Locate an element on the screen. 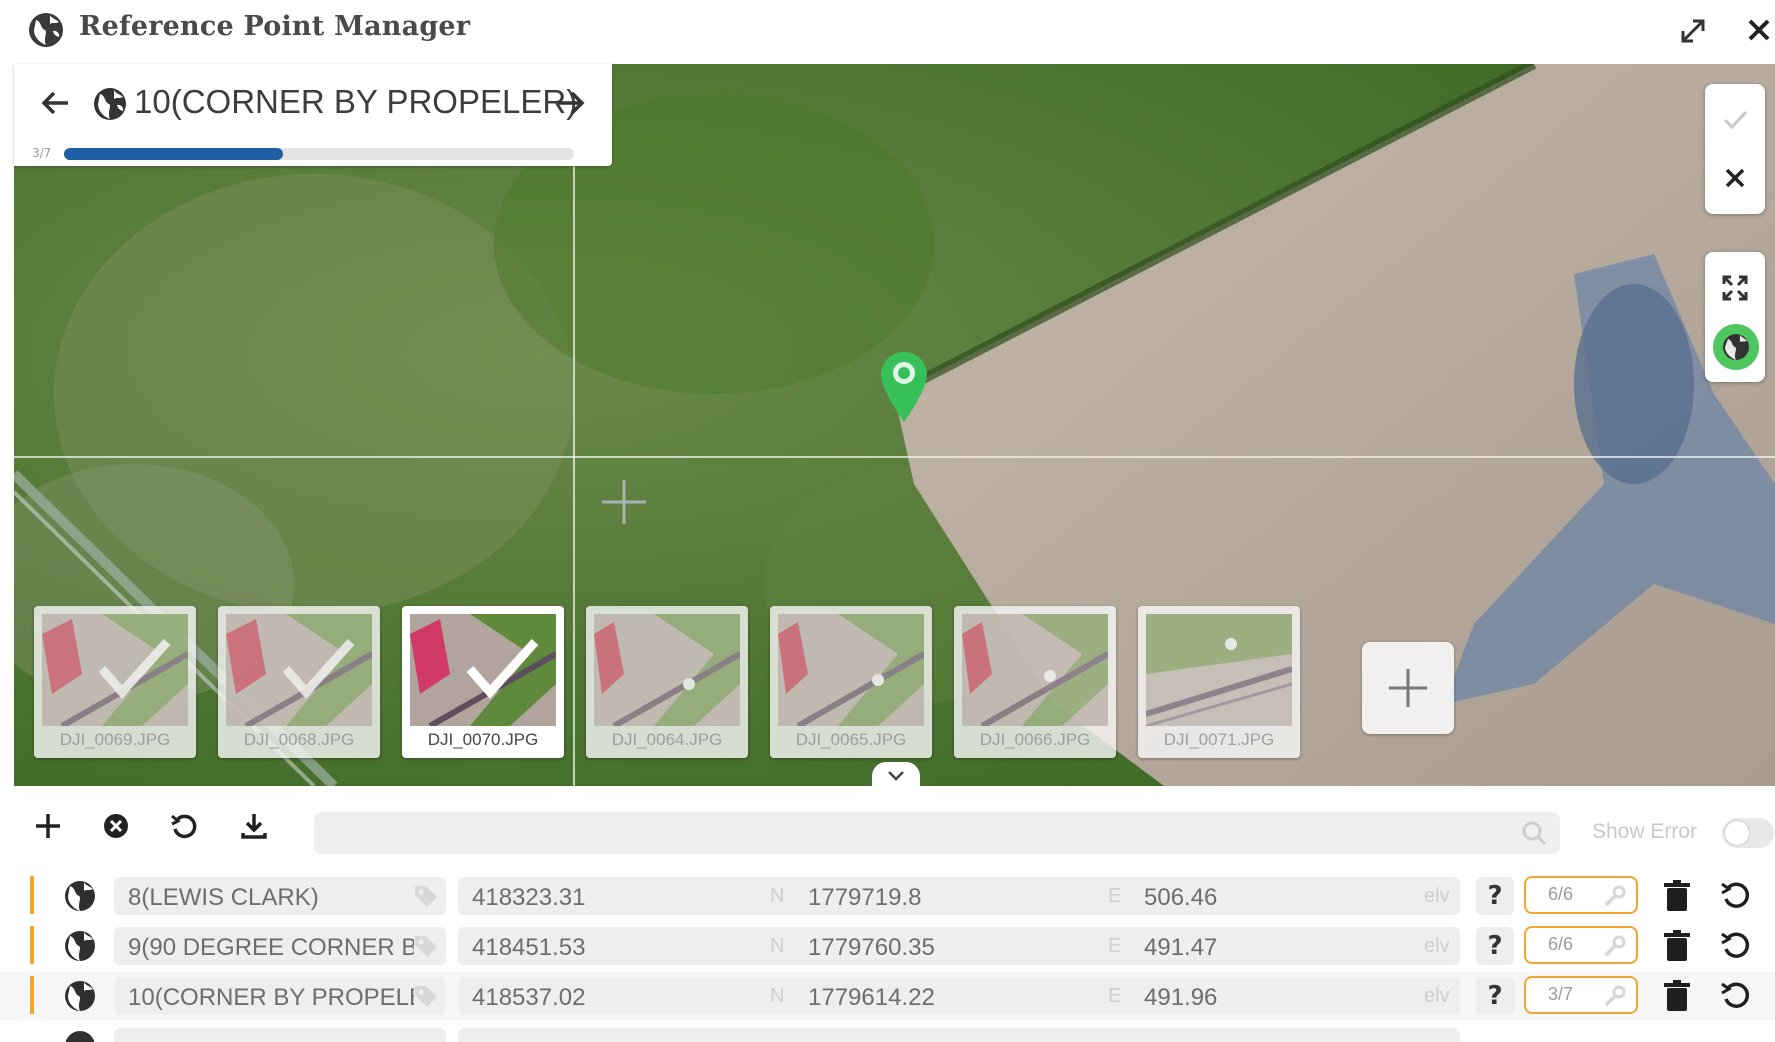 The image size is (1775, 1042). globe-tool-button is located at coordinates (1736, 347).